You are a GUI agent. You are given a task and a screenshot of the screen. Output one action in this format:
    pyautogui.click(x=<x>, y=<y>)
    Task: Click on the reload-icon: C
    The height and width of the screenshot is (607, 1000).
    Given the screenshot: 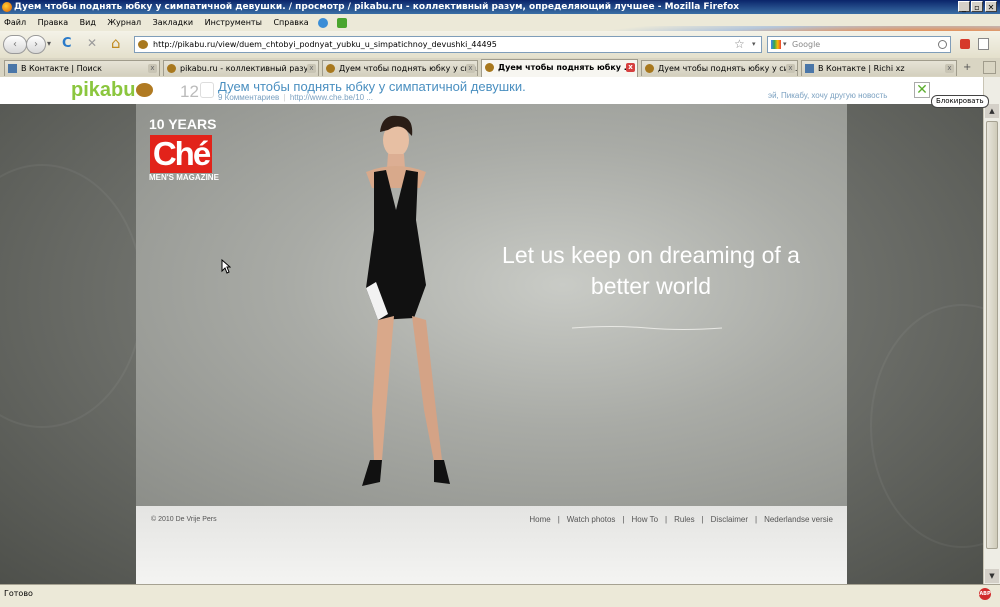 What is the action you would take?
    pyautogui.click(x=67, y=43)
    